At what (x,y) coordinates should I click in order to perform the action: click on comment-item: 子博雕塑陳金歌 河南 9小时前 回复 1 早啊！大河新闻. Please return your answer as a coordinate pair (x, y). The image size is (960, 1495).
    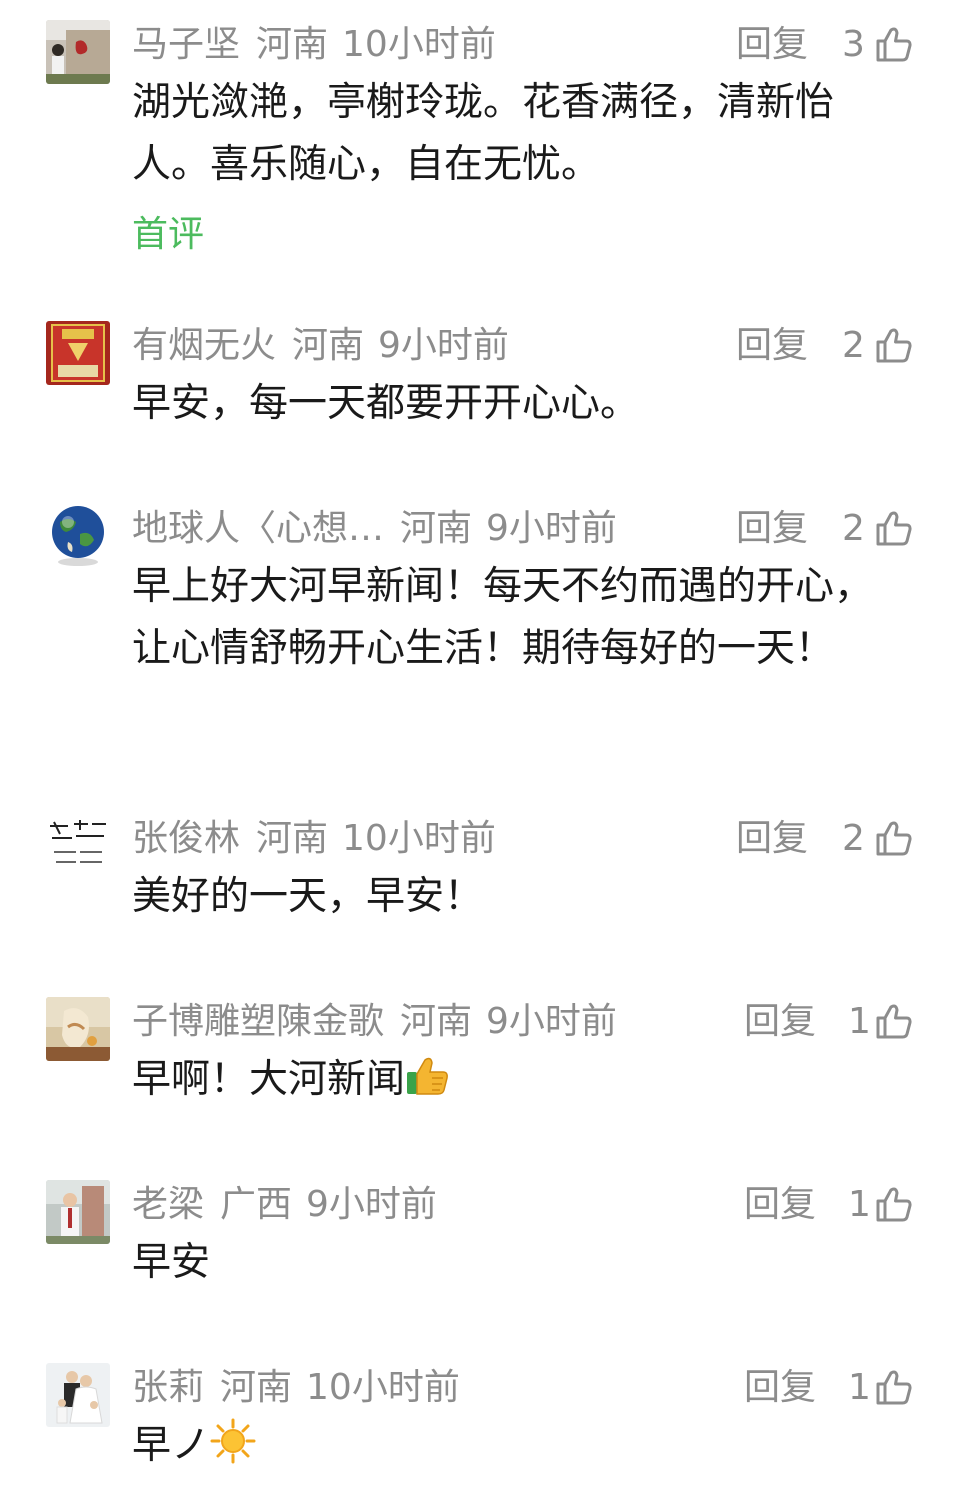
    Looking at the image, I should click on (480, 1062).